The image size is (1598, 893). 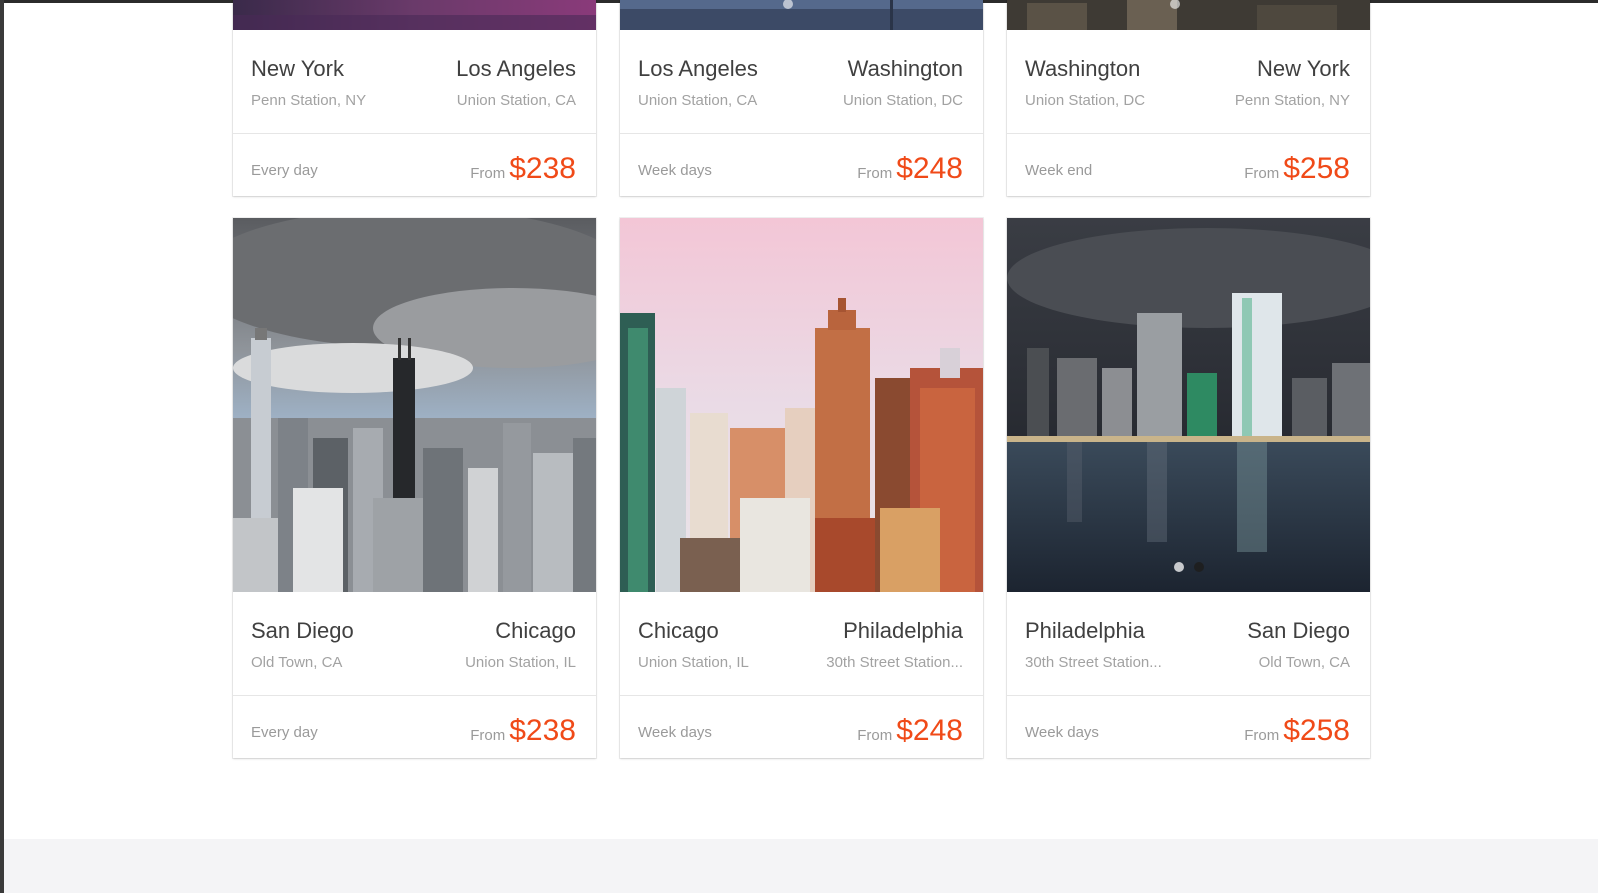 I want to click on san-diego-night-photo, so click(x=1188, y=405).